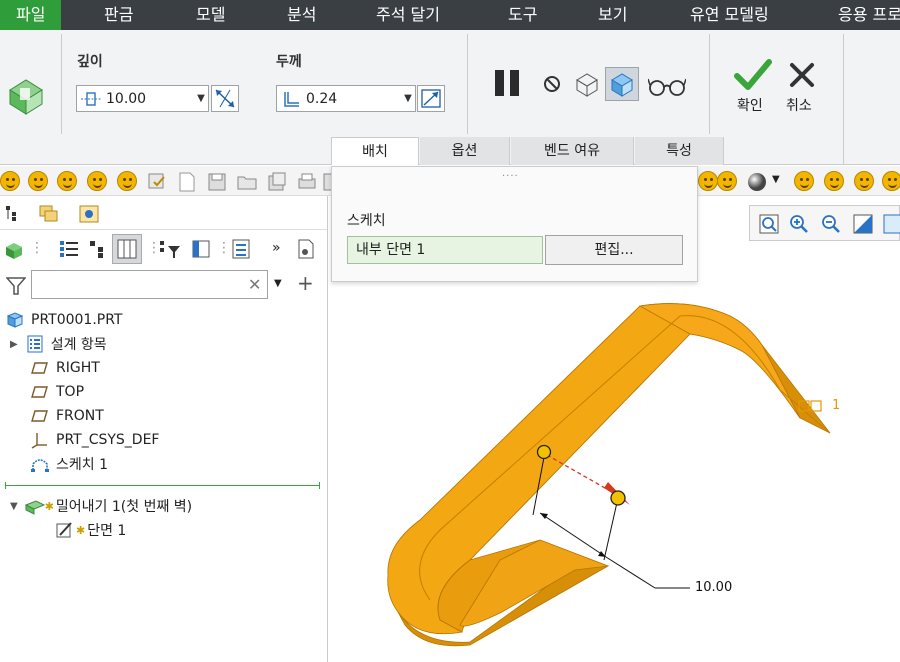 This screenshot has height=662, width=900. What do you see at coordinates (891, 224) in the screenshot?
I see `saved-views-icon` at bounding box center [891, 224].